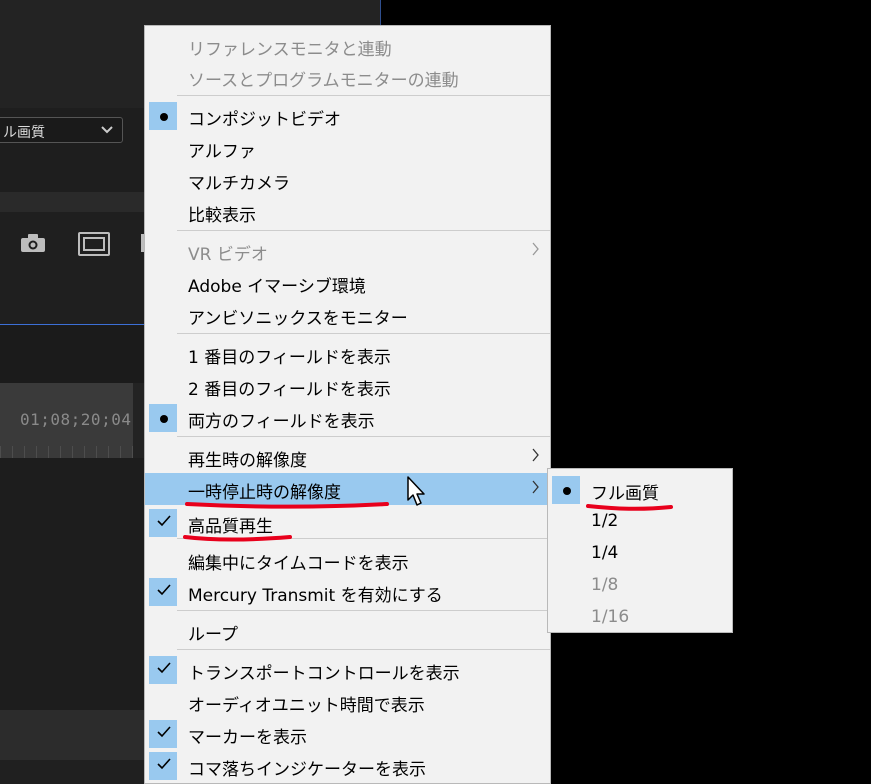  I want to click on menu-item-label: マーカーを表示, so click(247, 738).